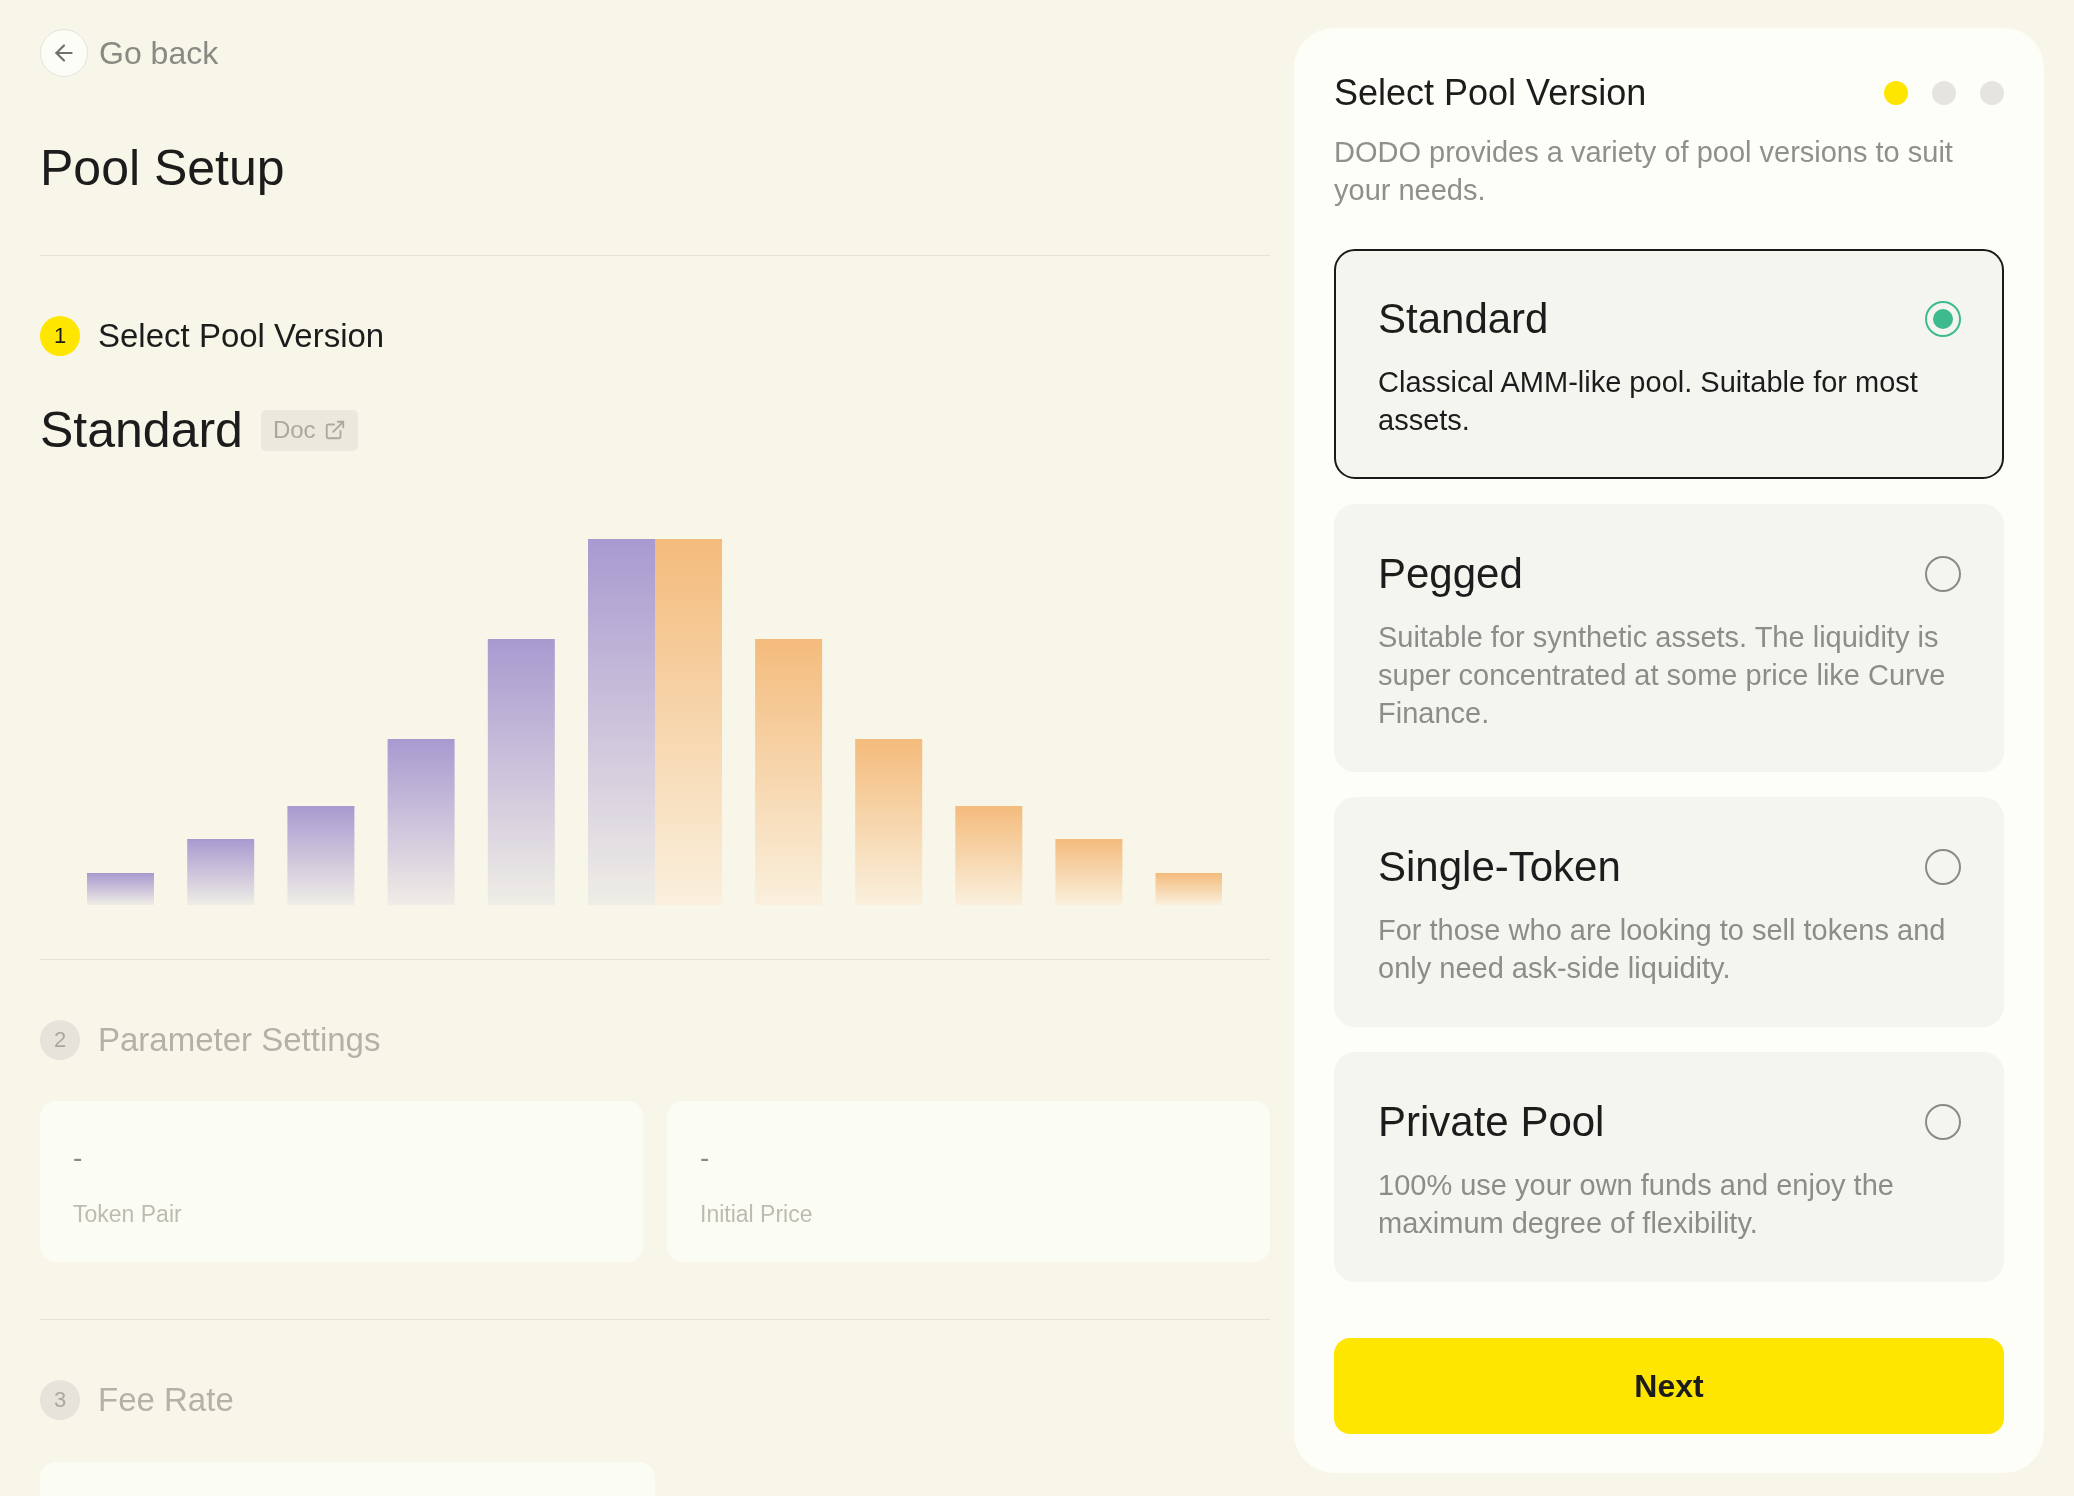  What do you see at coordinates (239, 1040) in the screenshot?
I see `step-title: Parameter Settings` at bounding box center [239, 1040].